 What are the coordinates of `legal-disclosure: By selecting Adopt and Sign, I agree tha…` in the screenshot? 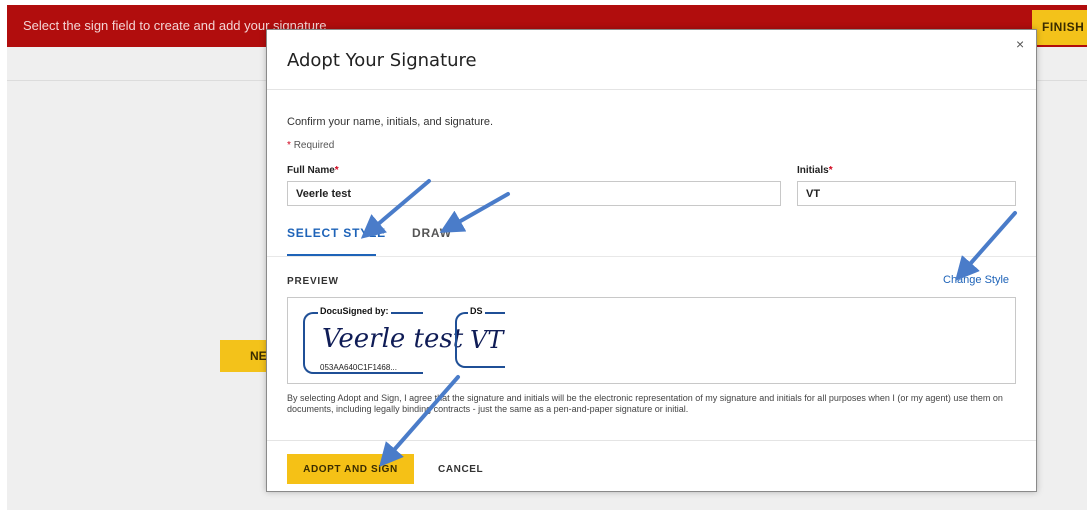 It's located at (645, 403).